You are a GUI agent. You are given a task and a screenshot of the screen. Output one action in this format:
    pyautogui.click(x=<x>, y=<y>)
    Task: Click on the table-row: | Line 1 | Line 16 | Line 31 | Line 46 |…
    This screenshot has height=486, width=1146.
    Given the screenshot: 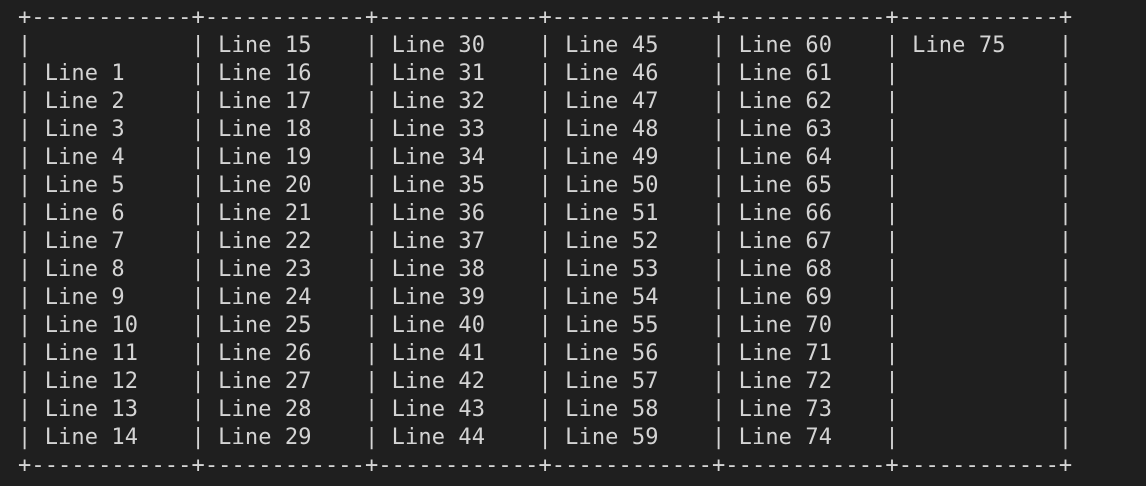 What is the action you would take?
    pyautogui.click(x=545, y=73)
    